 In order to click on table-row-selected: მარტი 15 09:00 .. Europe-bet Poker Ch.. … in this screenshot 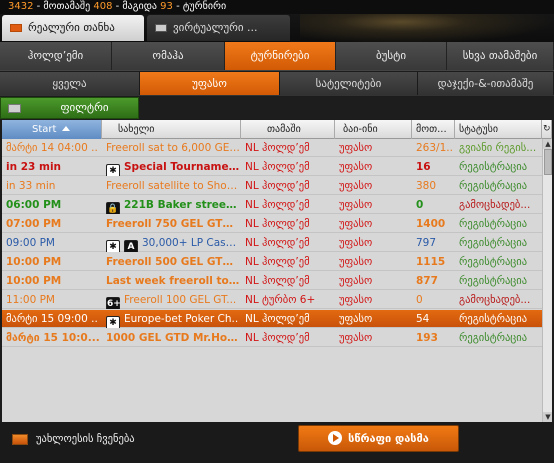, I will do `click(272, 319)`.